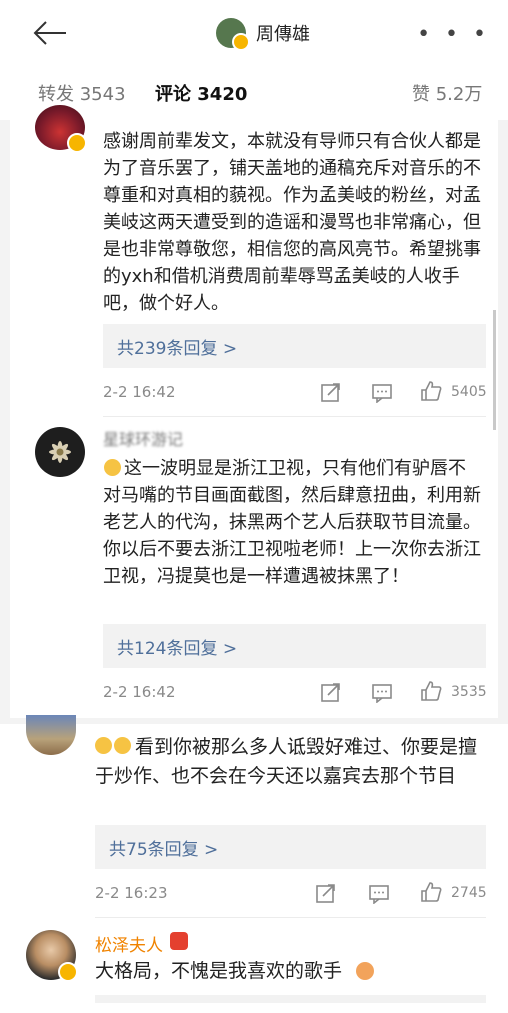  I want to click on commenter-name: 星球环游记, so click(143, 438).